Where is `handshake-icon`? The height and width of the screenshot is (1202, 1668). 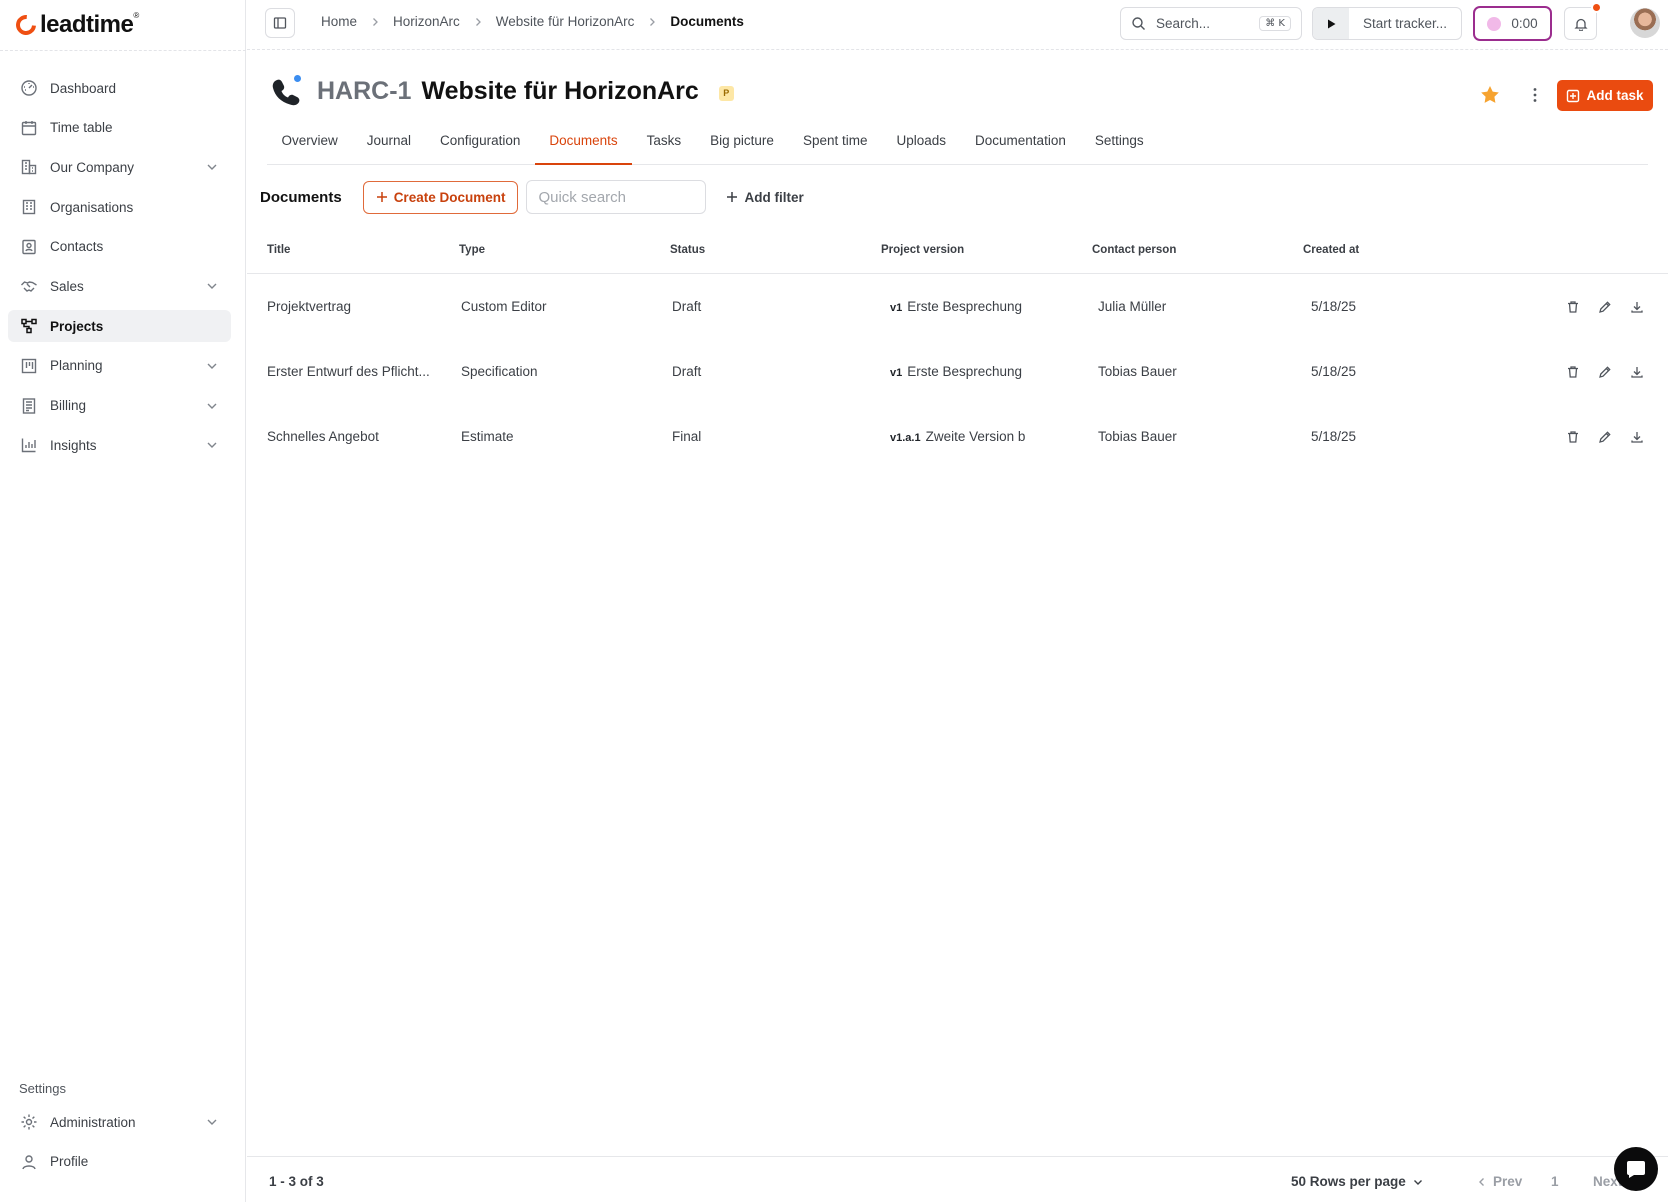 handshake-icon is located at coordinates (29, 286).